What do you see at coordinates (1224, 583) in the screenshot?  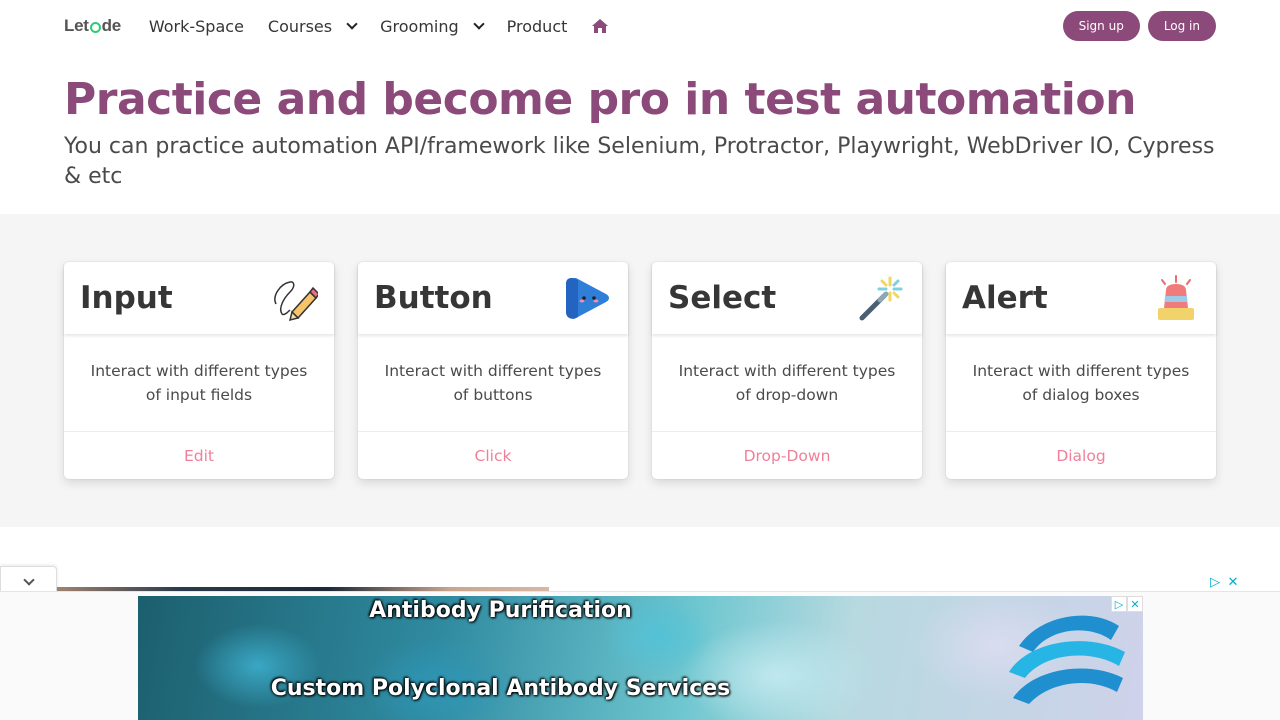 I see `ad-choices: ▷ ✕` at bounding box center [1224, 583].